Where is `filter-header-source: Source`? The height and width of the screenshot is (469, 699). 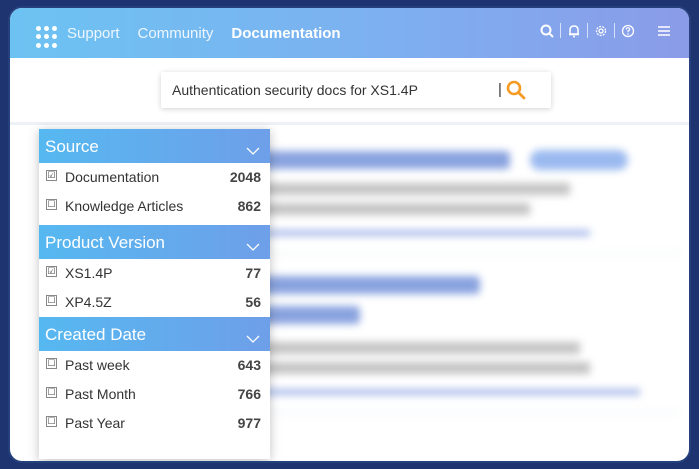 filter-header-source: Source is located at coordinates (154, 146).